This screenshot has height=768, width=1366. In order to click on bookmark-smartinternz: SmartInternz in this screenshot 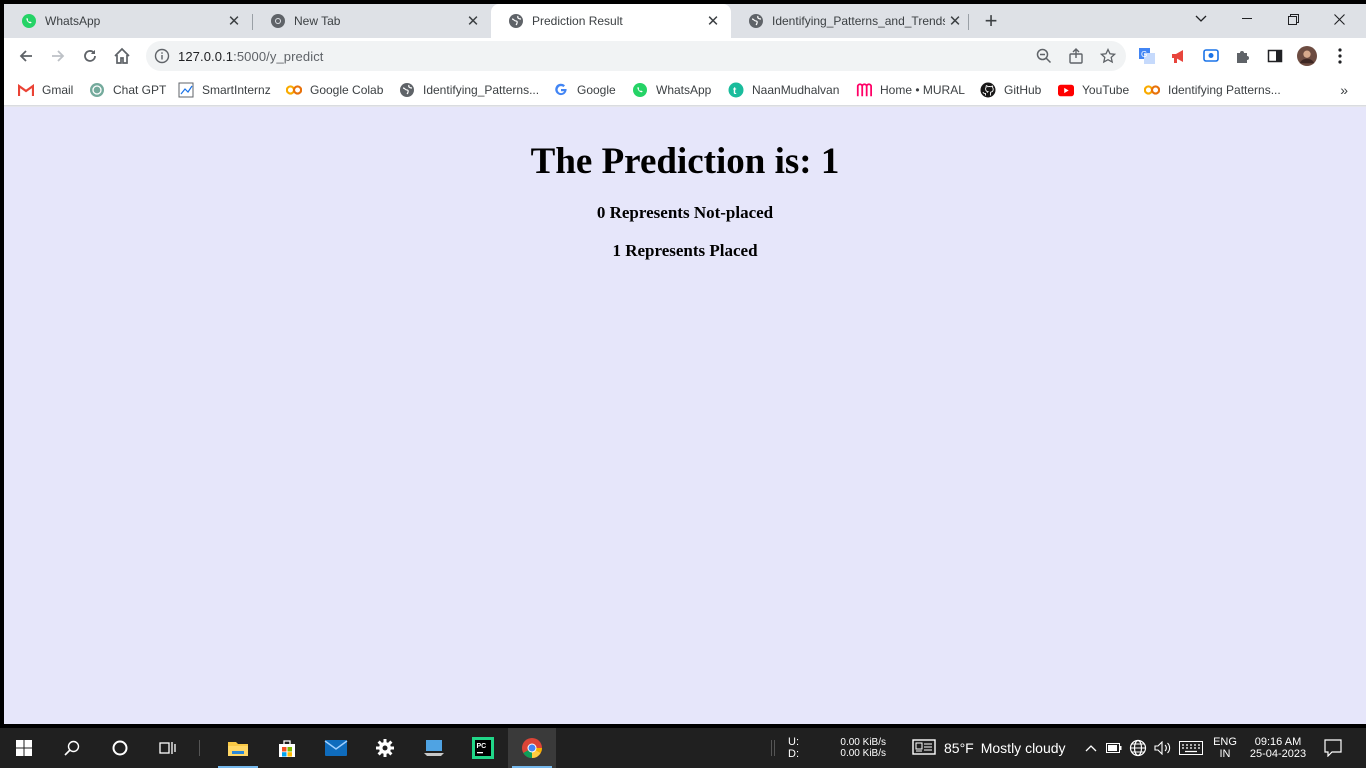, I will do `click(224, 90)`.